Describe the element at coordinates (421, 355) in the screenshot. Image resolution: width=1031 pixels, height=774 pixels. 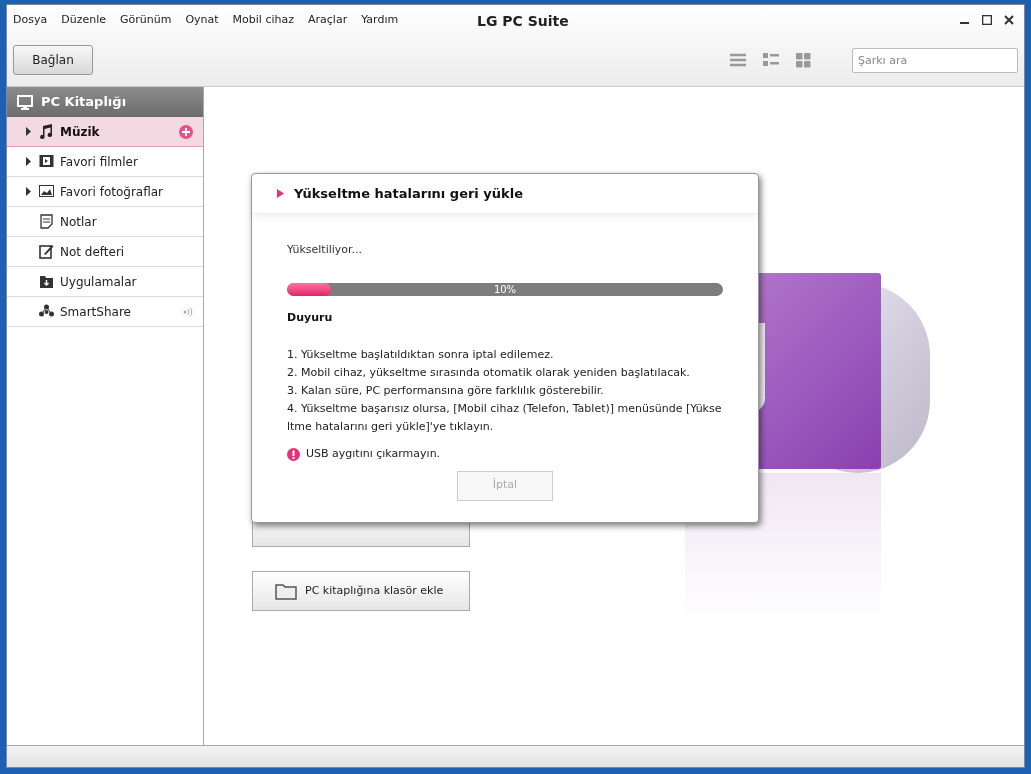
I see `notice-text: 1. Yükseltme başlatıldıktan sonra iptal edilemez.` at that location.